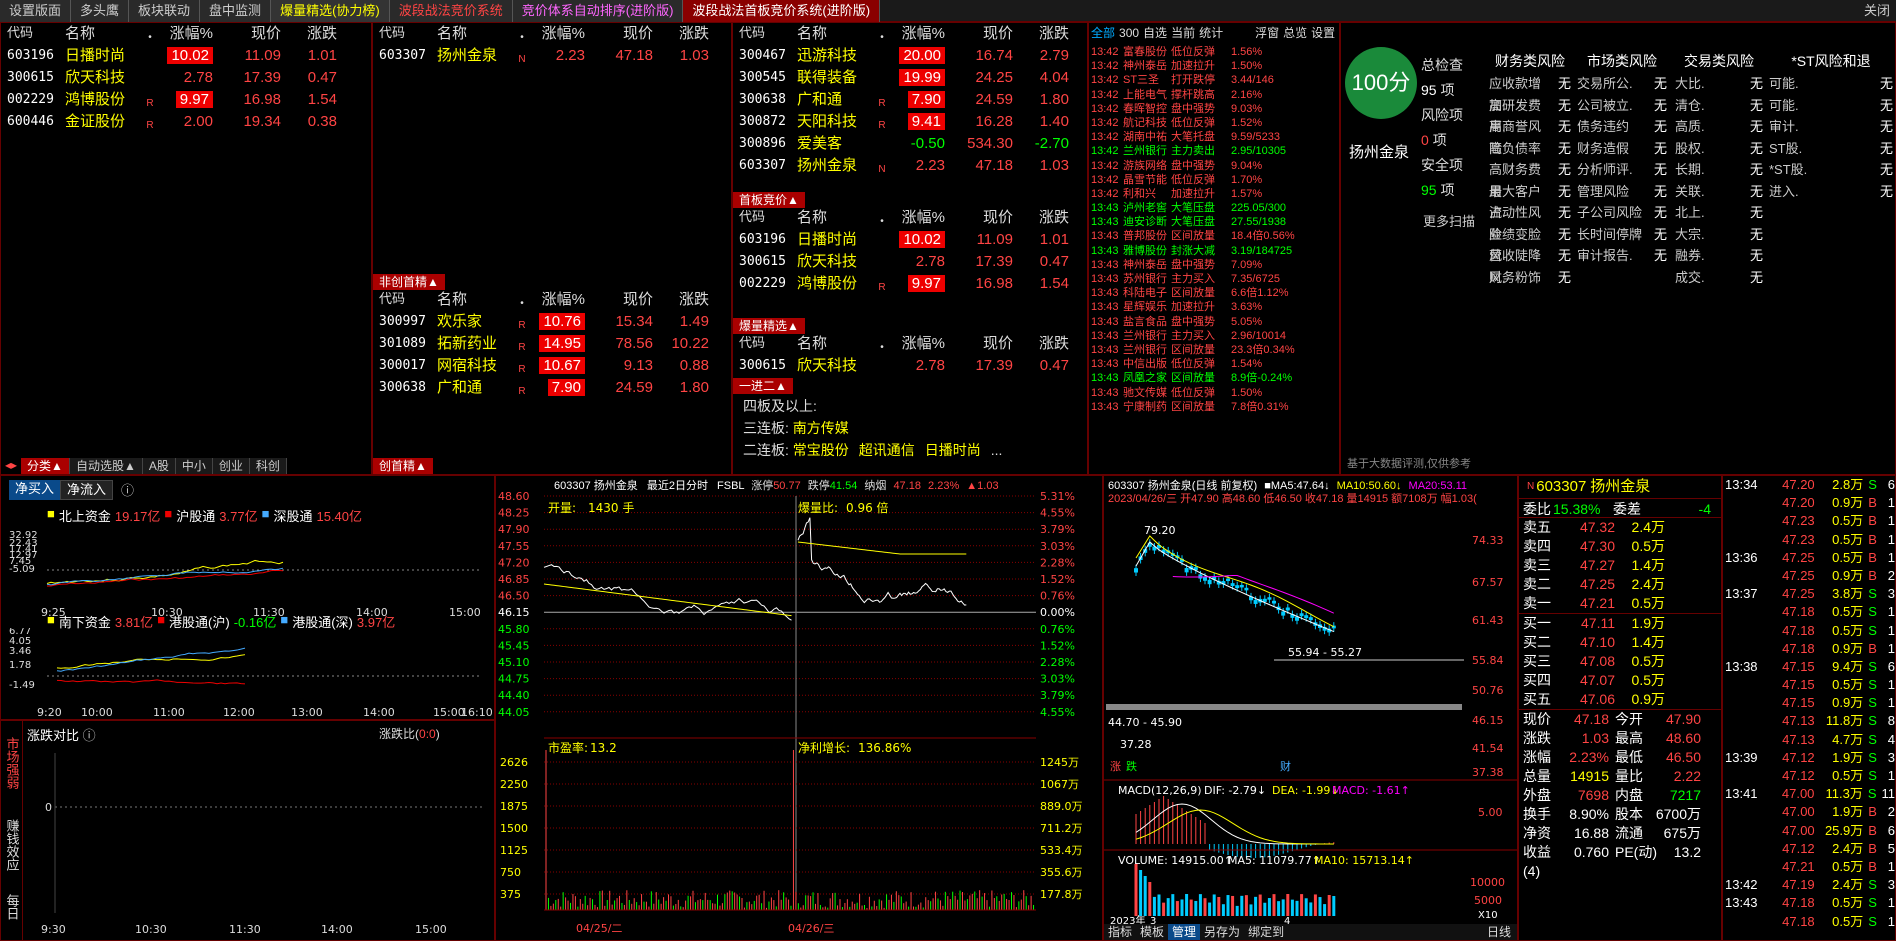  I want to click on ask-row: 卖一 47.21 0.5万, so click(1622, 603).